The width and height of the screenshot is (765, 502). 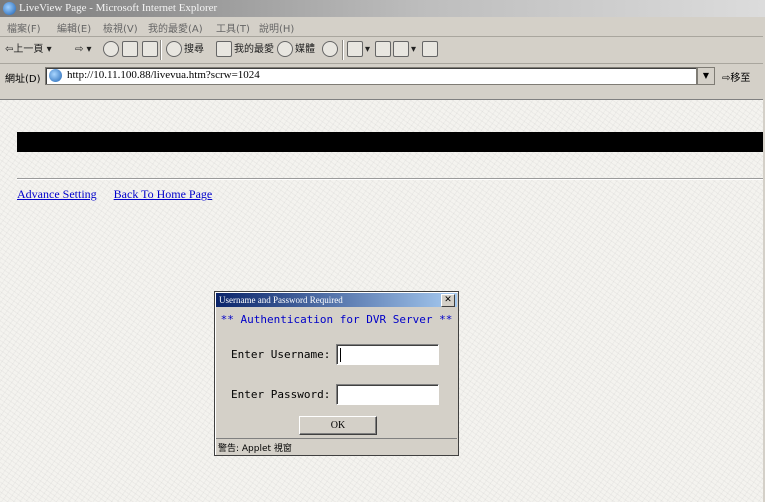 I want to click on media-button: 媒體, so click(x=296, y=50).